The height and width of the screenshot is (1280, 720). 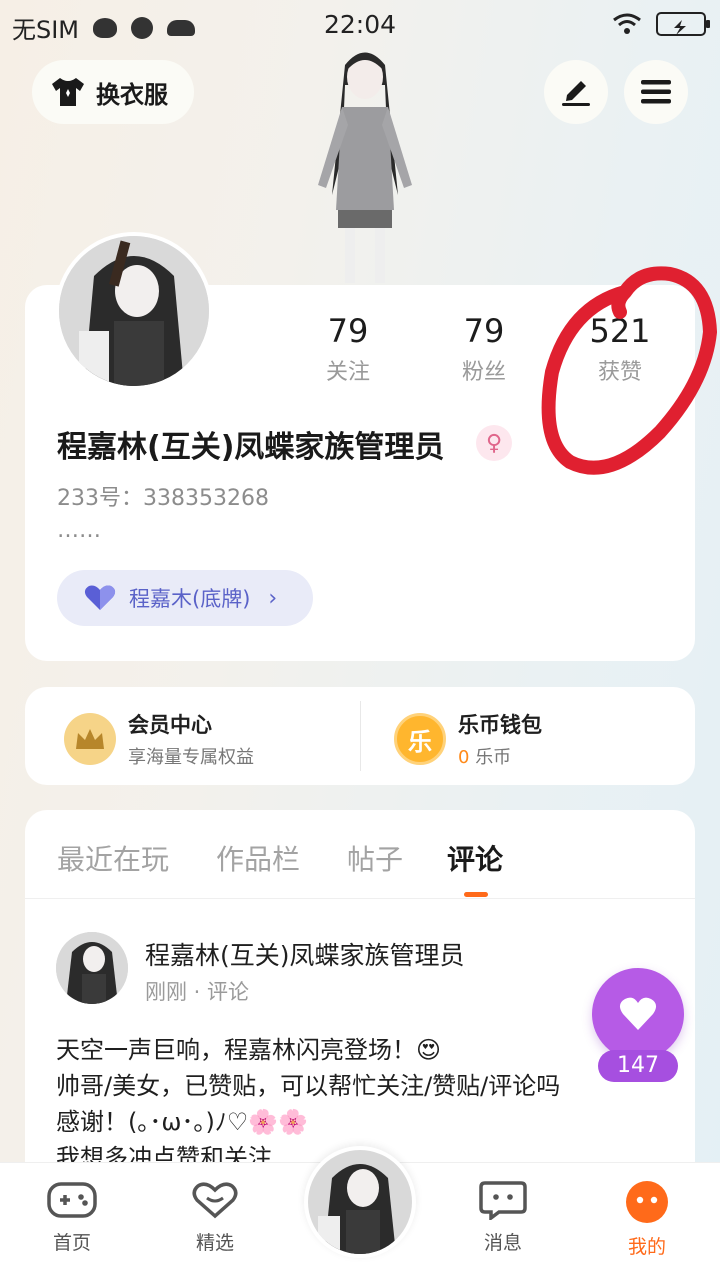 I want to click on post-author-name: 程嘉林(互关)凤蝶家族管理员, so click(x=305, y=954).